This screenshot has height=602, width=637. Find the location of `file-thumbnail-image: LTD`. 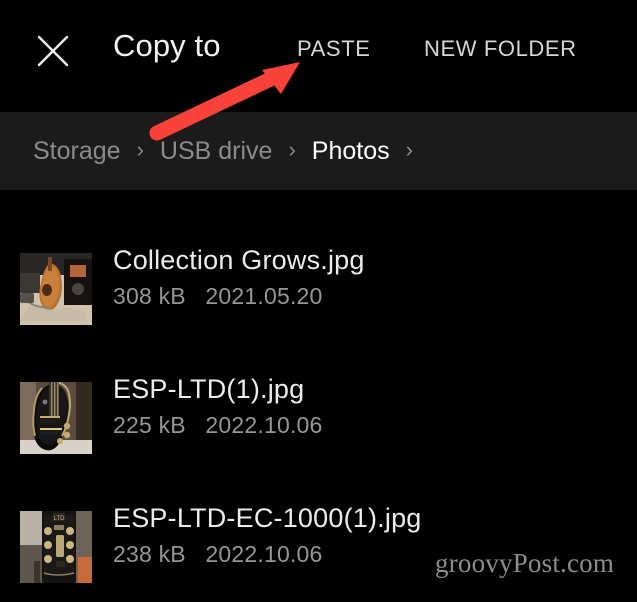

file-thumbnail-image: LTD is located at coordinates (56, 547).